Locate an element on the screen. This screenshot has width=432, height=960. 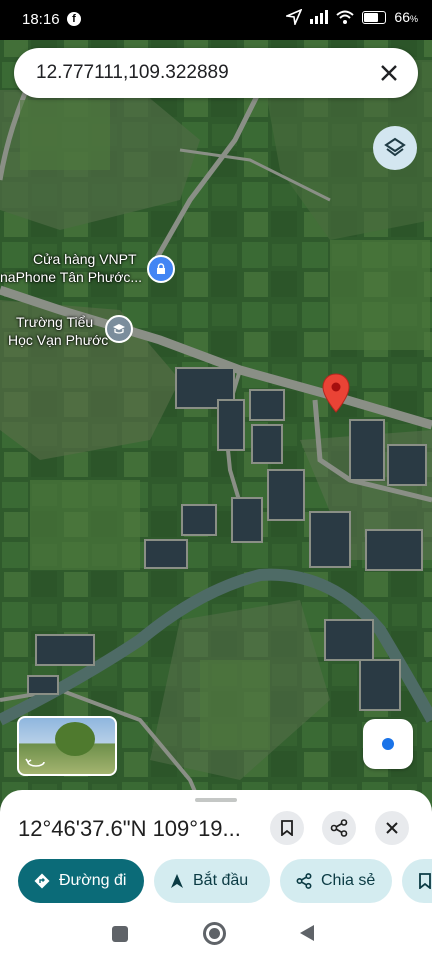
save-chip is located at coordinates (417, 881).